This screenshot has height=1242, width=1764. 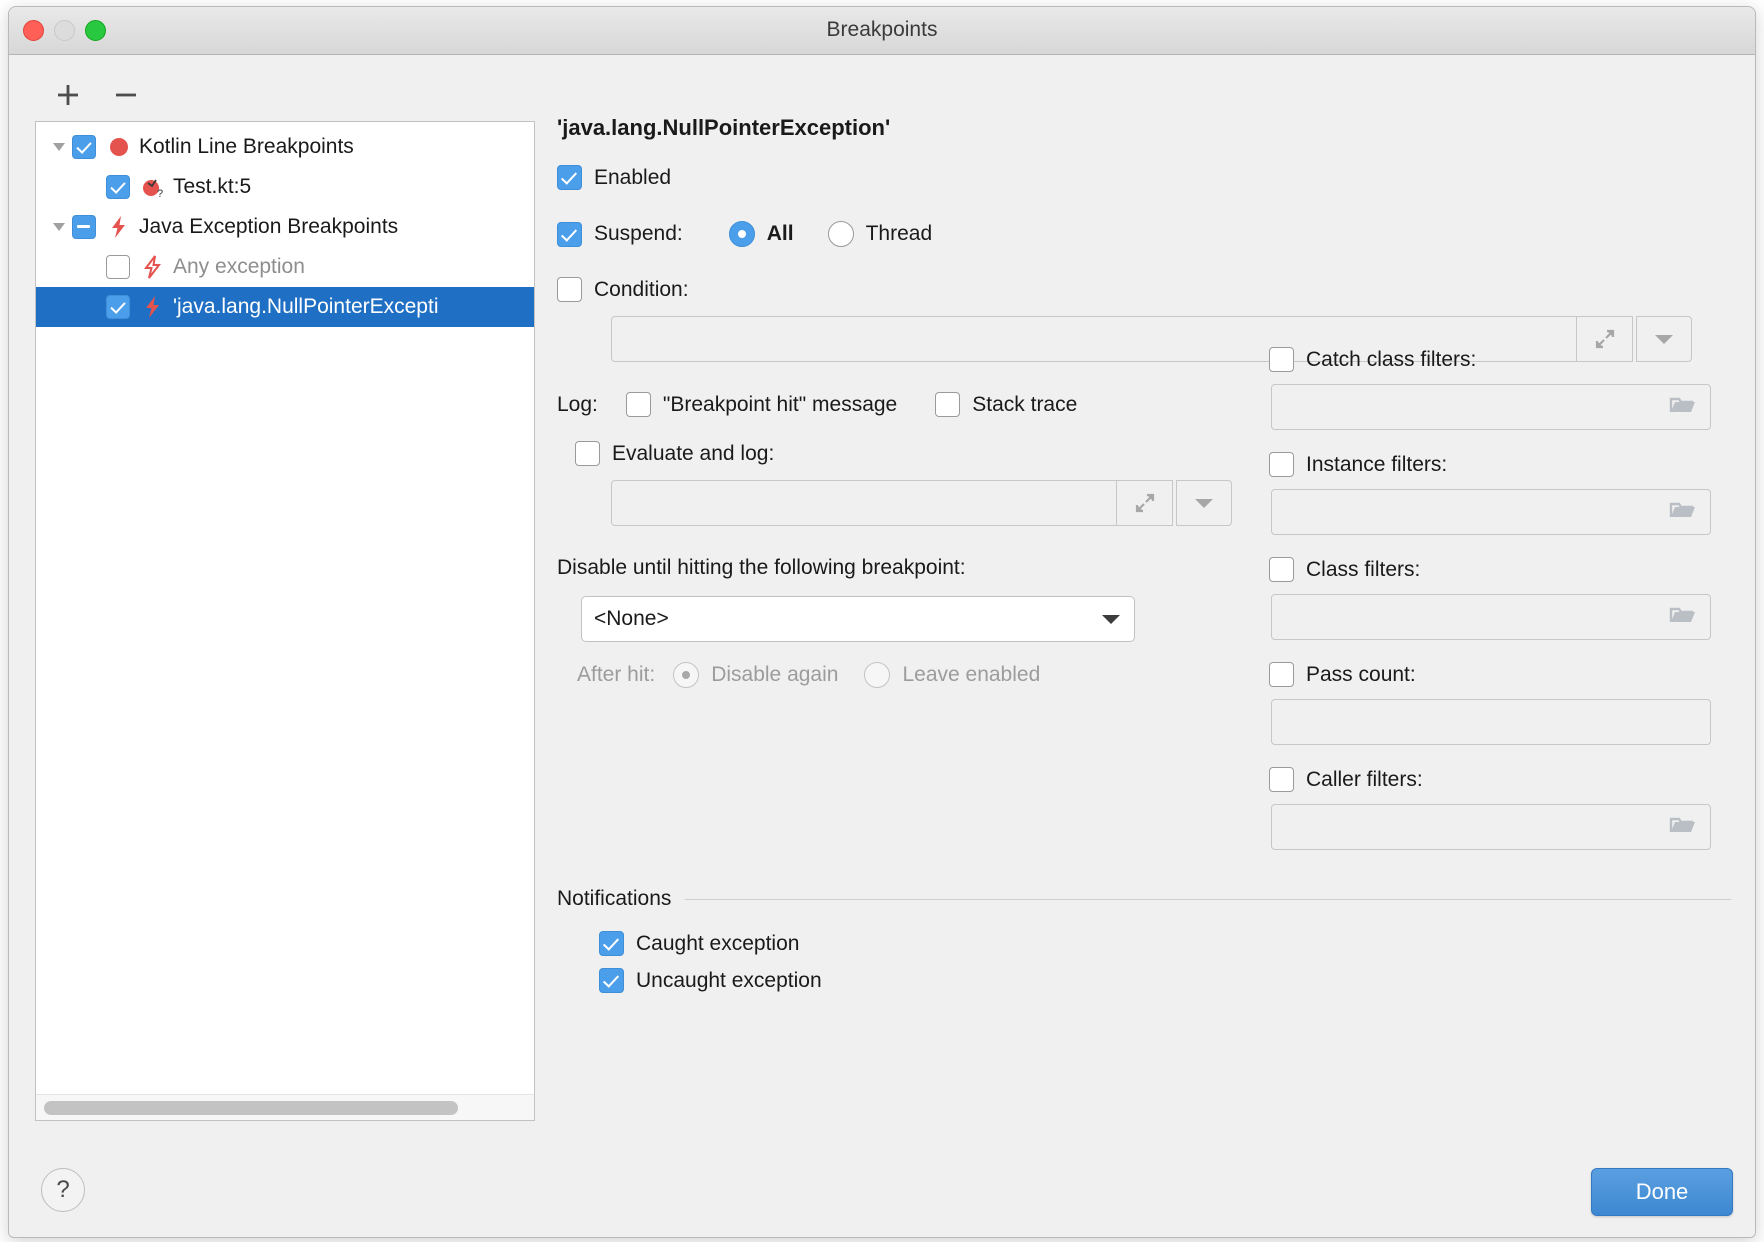 I want to click on evaluate-dropdown-button, so click(x=1204, y=503).